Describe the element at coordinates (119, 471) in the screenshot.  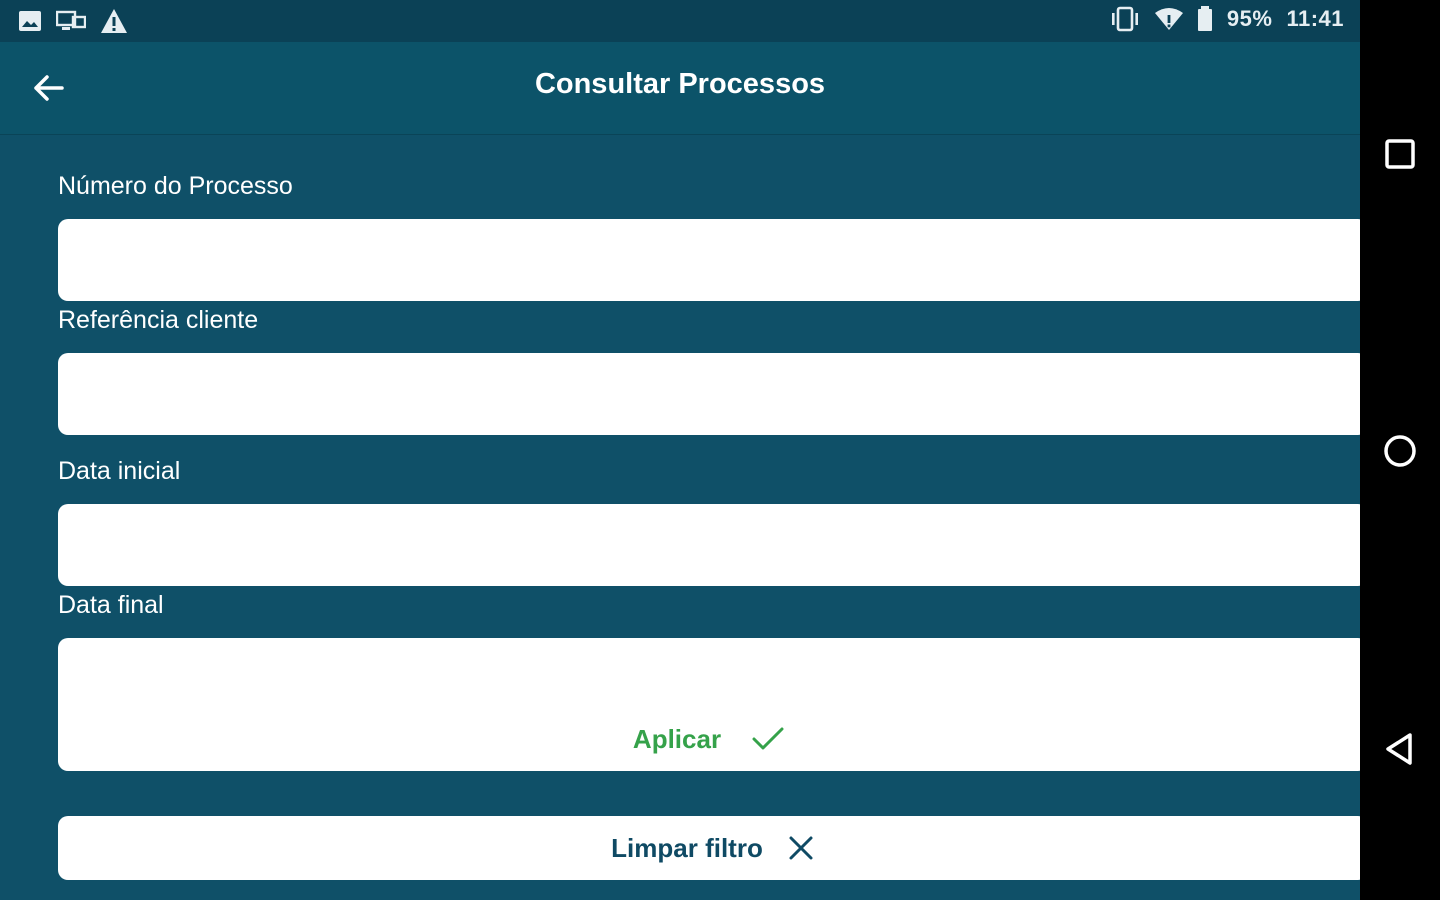
I see `data-inicial-label: Data inicial` at that location.